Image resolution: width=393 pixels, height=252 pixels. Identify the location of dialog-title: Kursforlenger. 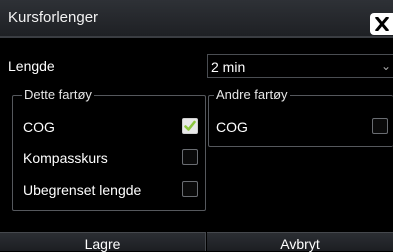
(53, 17).